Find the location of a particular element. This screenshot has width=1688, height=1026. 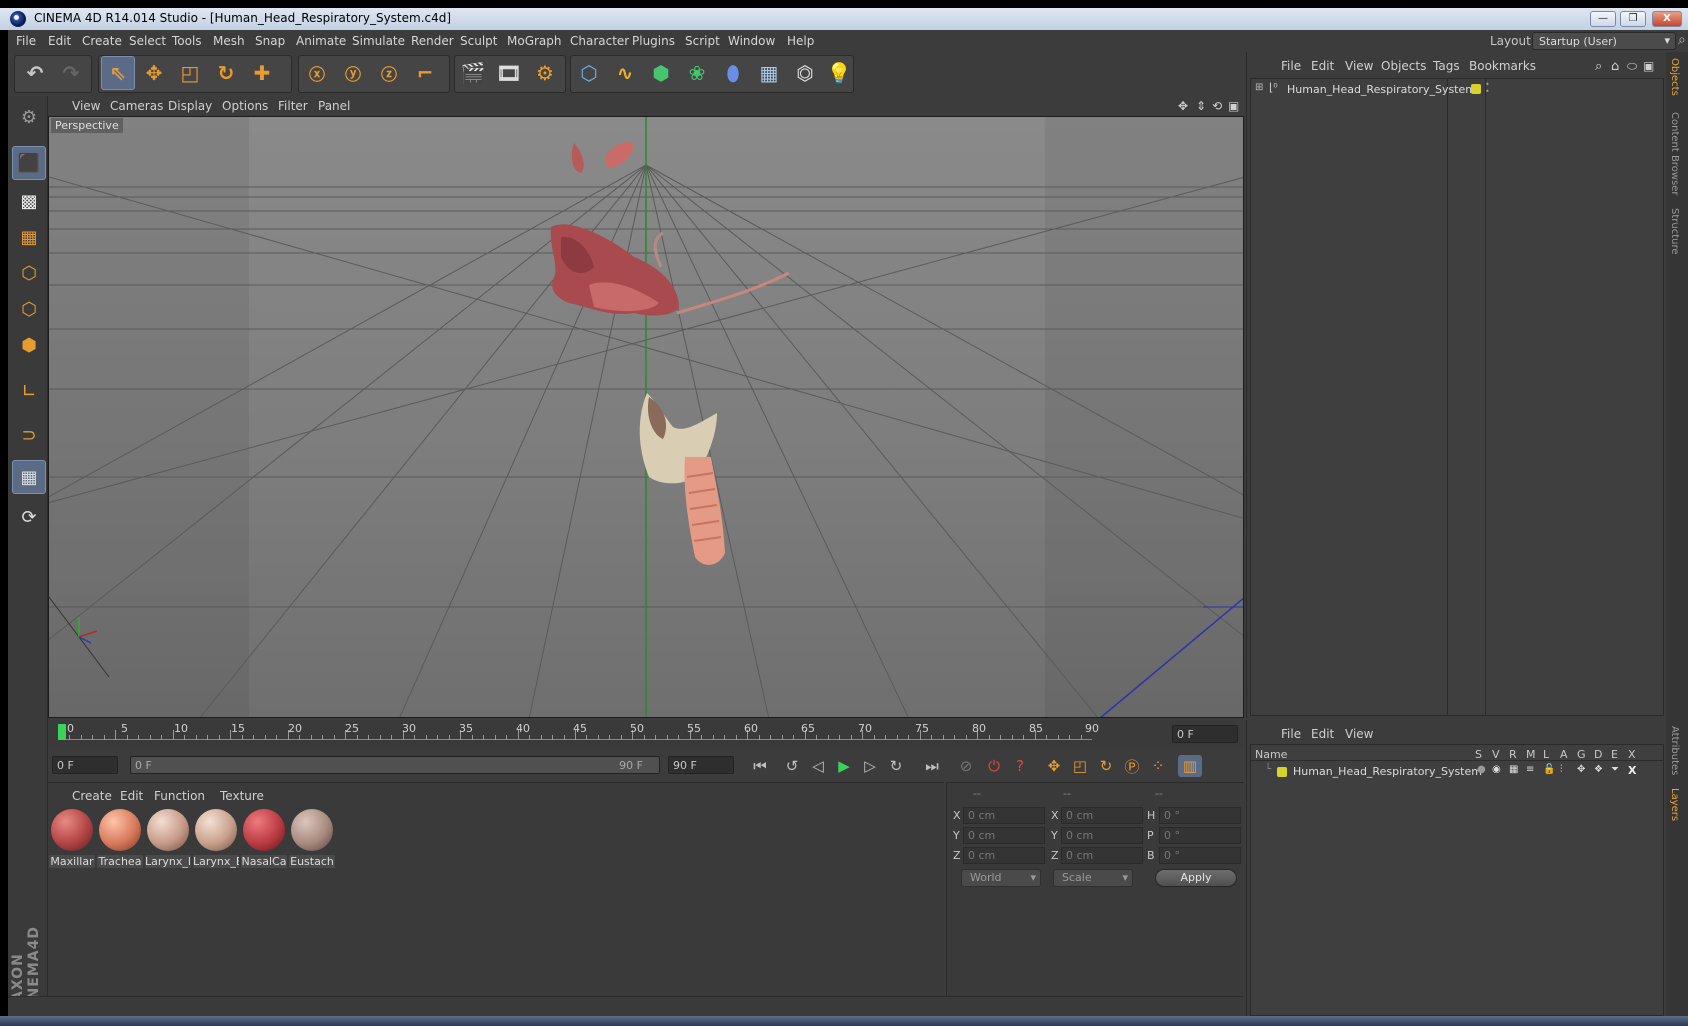

expand-icon: ⊞ is located at coordinates (1259, 87).